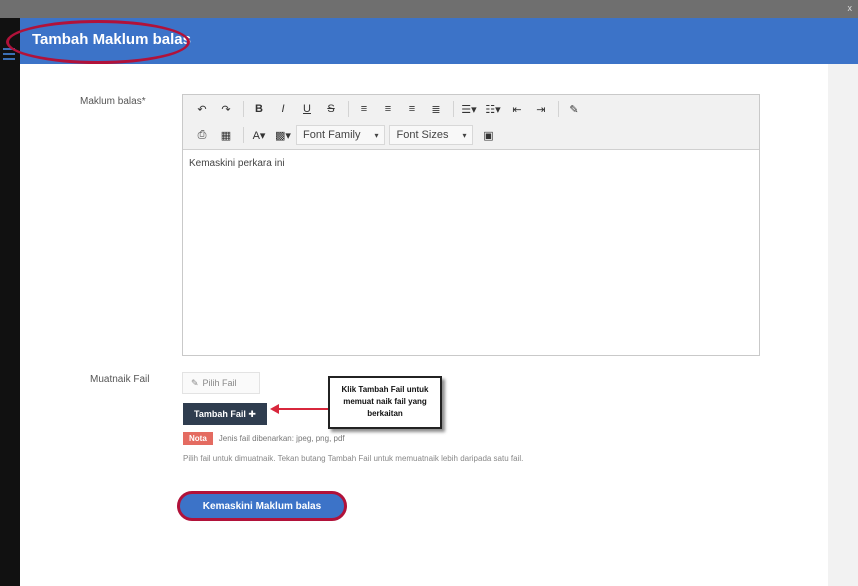  I want to click on attachment-label: Muatnaik Fail, so click(120, 379).